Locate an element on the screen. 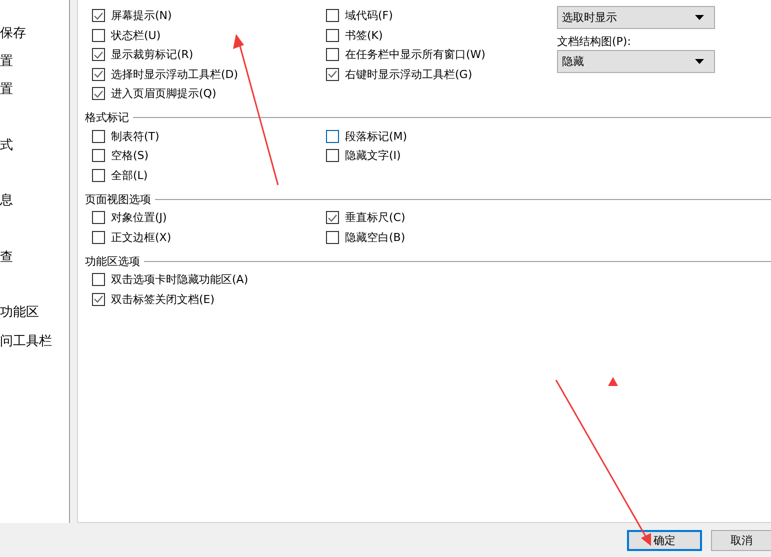 This screenshot has width=771, height=557. checkbox: 屏幕提示(N) is located at coordinates (132, 16).